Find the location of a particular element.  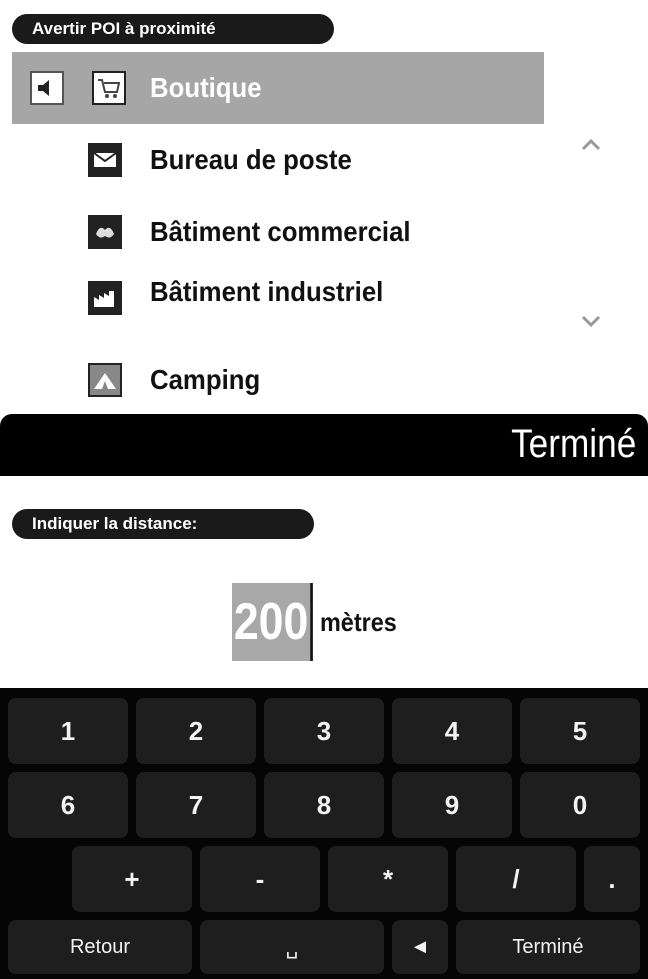

key-asterisk: * is located at coordinates (388, 879).